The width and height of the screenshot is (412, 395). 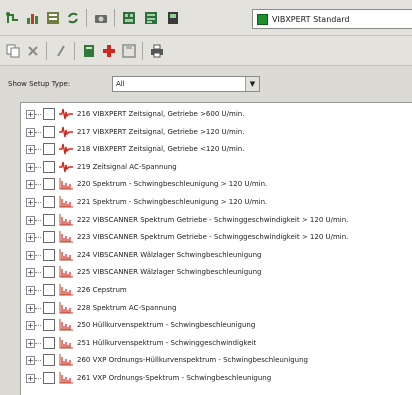 What do you see at coordinates (120, 84) in the screenshot?
I see `setup-type-value: All` at bounding box center [120, 84].